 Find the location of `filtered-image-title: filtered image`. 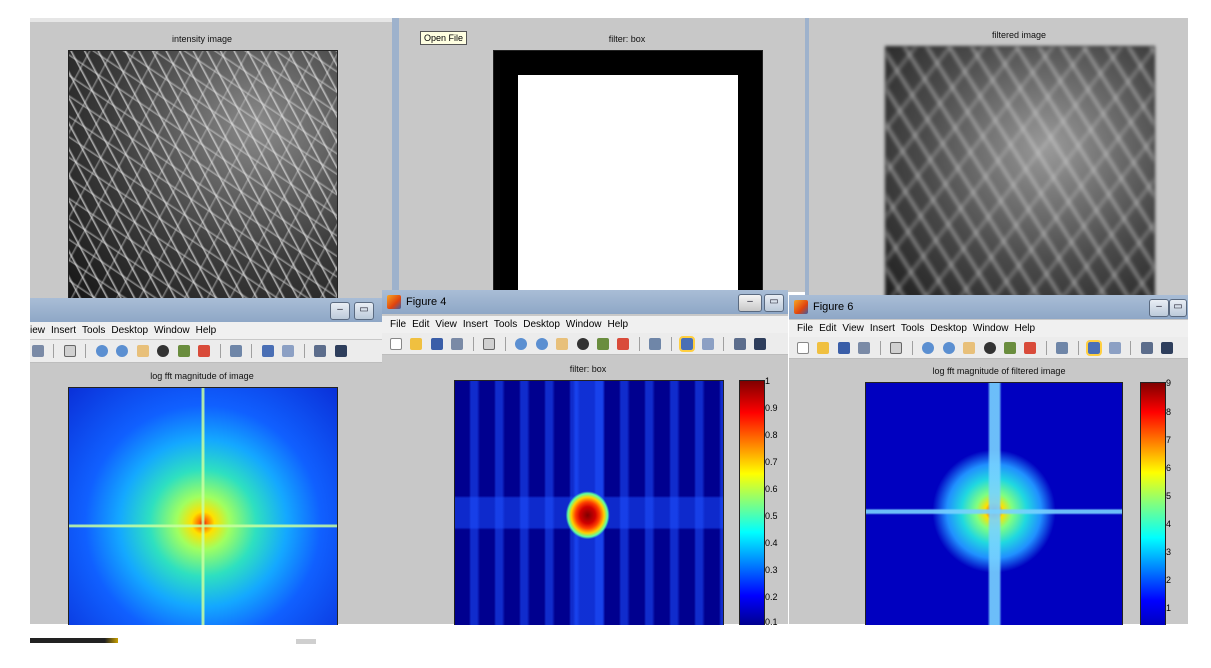

filtered-image-title: filtered image is located at coordinates (1019, 35).